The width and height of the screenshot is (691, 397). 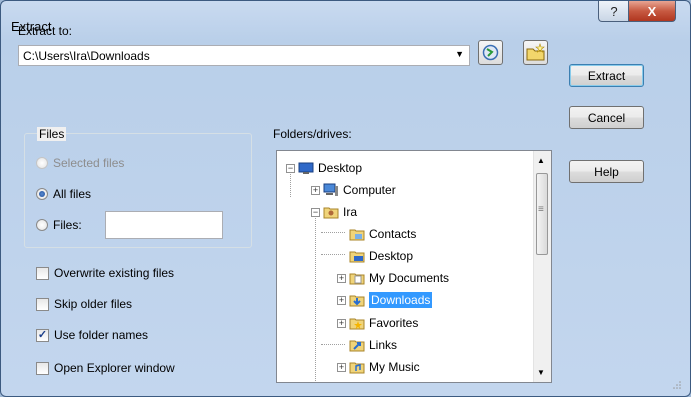 I want to click on checkbox-label: Skip older files, so click(x=93, y=304).